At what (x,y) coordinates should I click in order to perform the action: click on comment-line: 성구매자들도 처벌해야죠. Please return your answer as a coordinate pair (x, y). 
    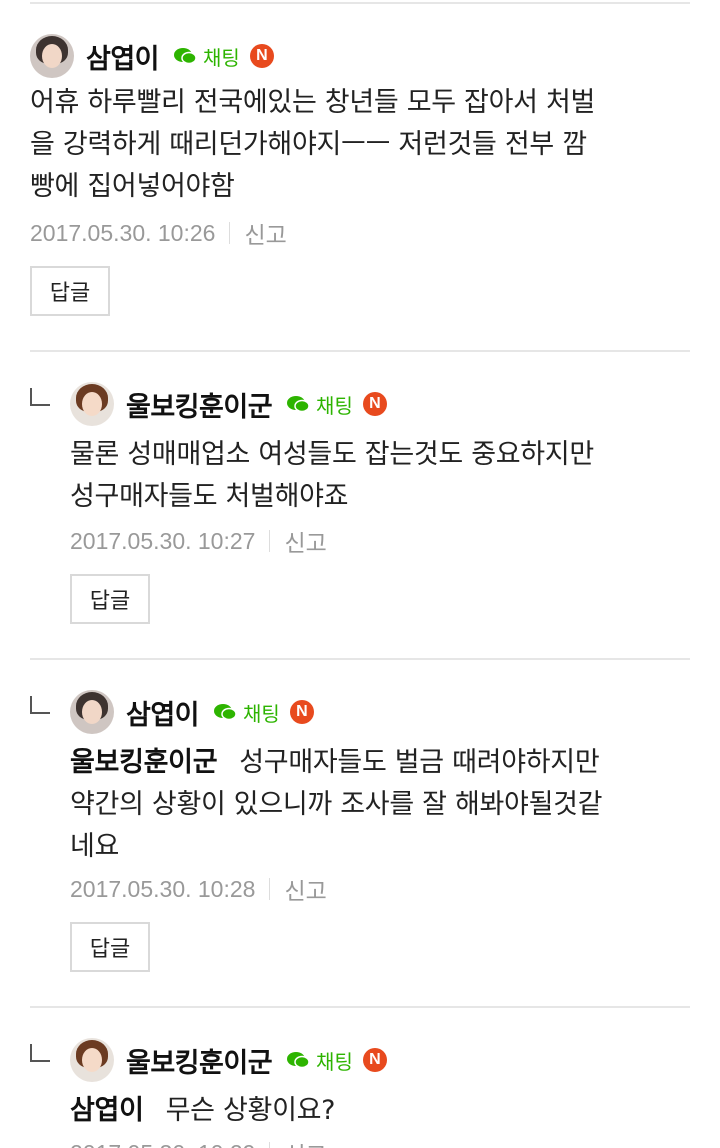
    Looking at the image, I should click on (209, 496).